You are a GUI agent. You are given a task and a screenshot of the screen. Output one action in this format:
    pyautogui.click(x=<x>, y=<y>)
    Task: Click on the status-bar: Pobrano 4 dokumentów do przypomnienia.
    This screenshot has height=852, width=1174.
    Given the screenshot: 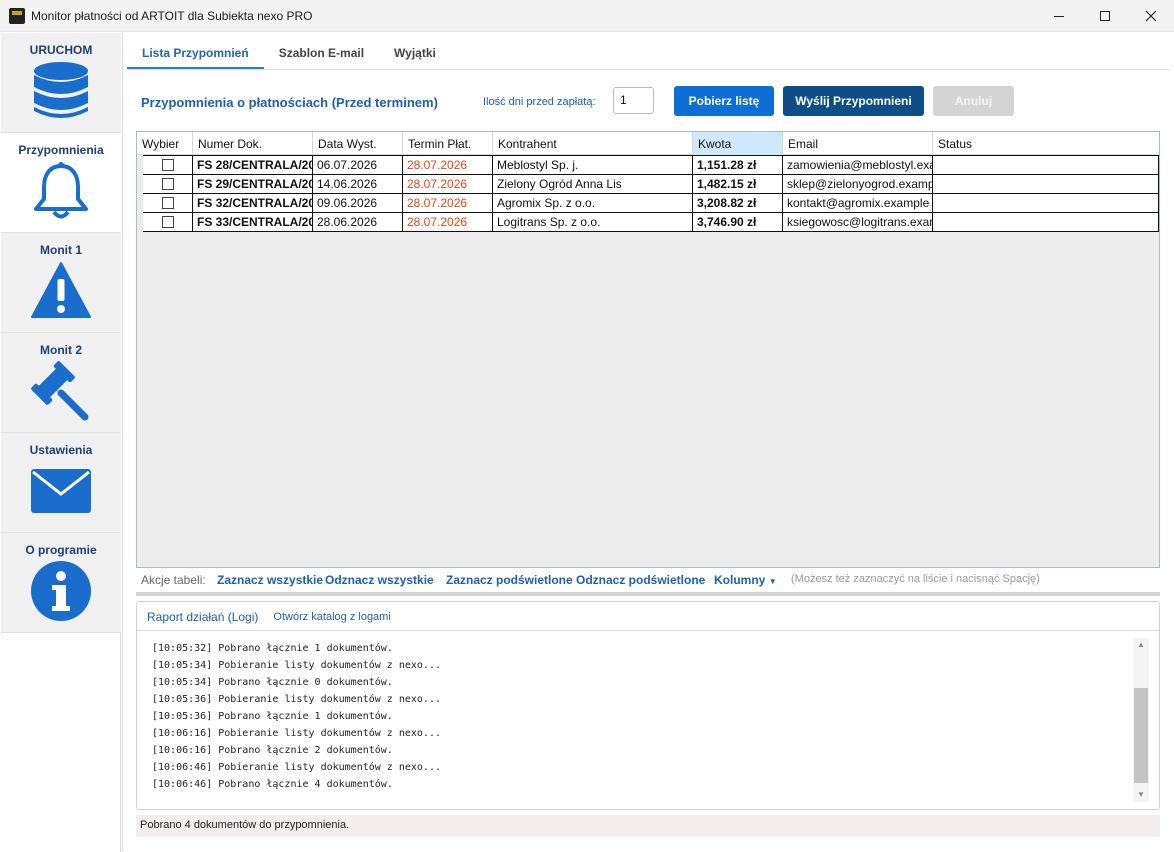 What is the action you would take?
    pyautogui.click(x=648, y=826)
    